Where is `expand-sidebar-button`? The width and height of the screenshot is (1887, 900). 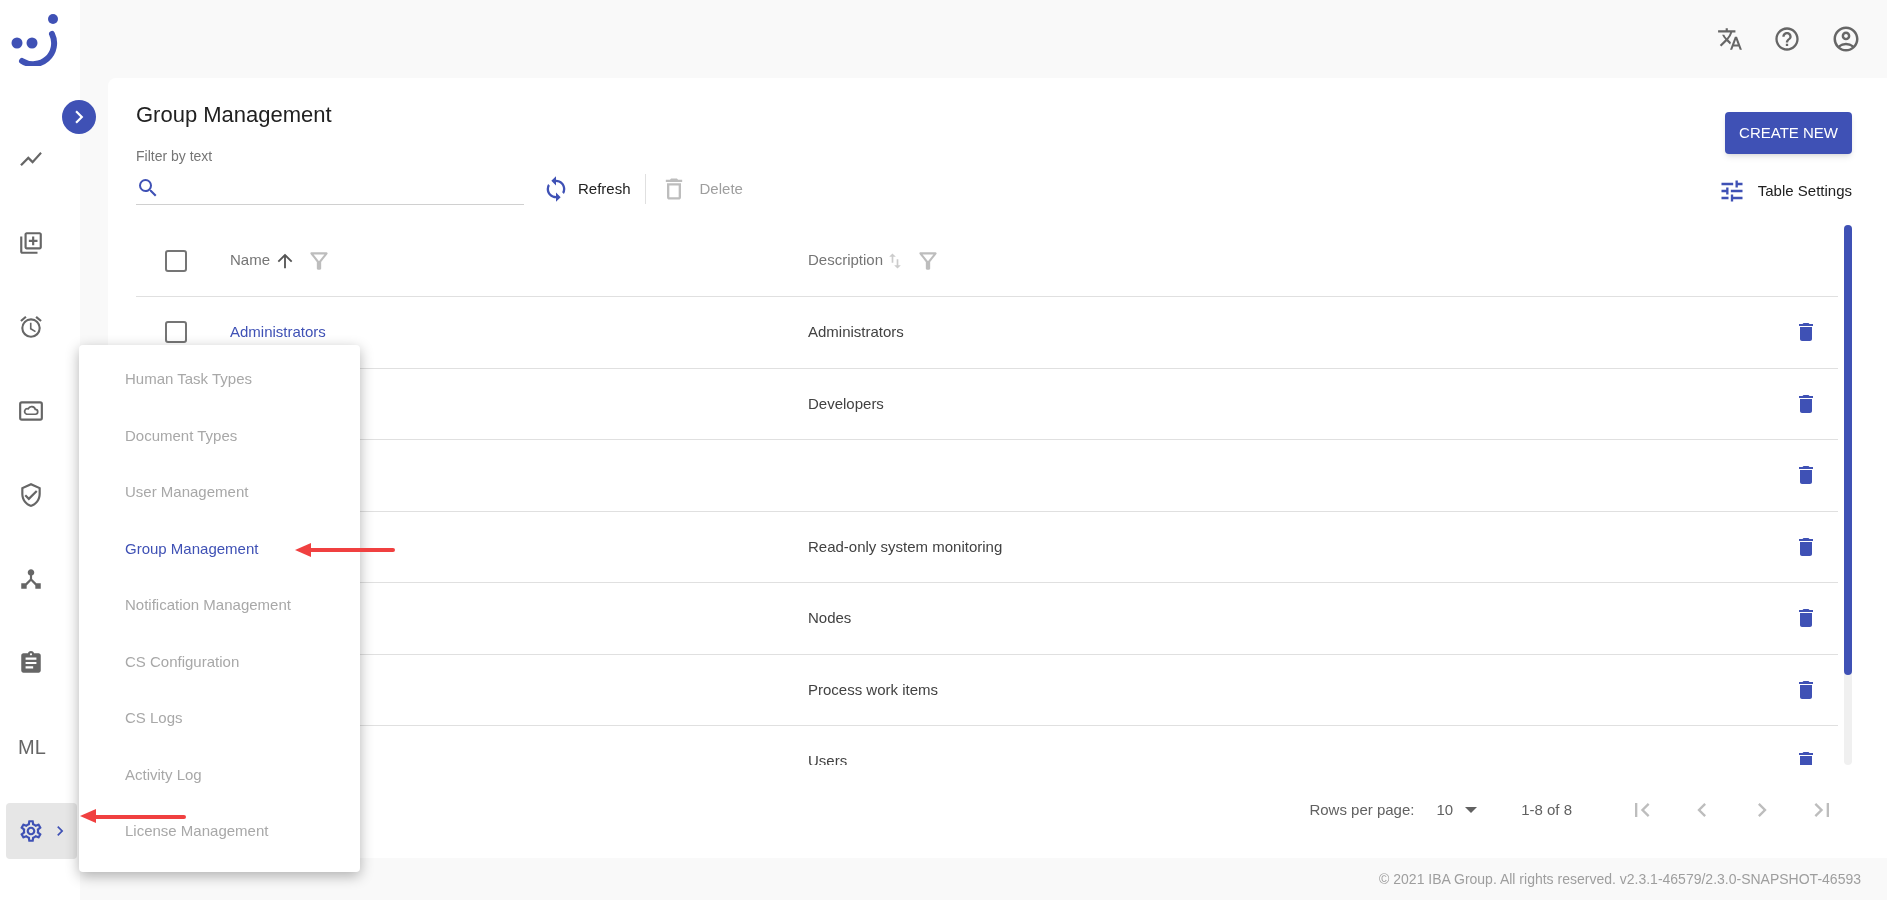
expand-sidebar-button is located at coordinates (79, 117).